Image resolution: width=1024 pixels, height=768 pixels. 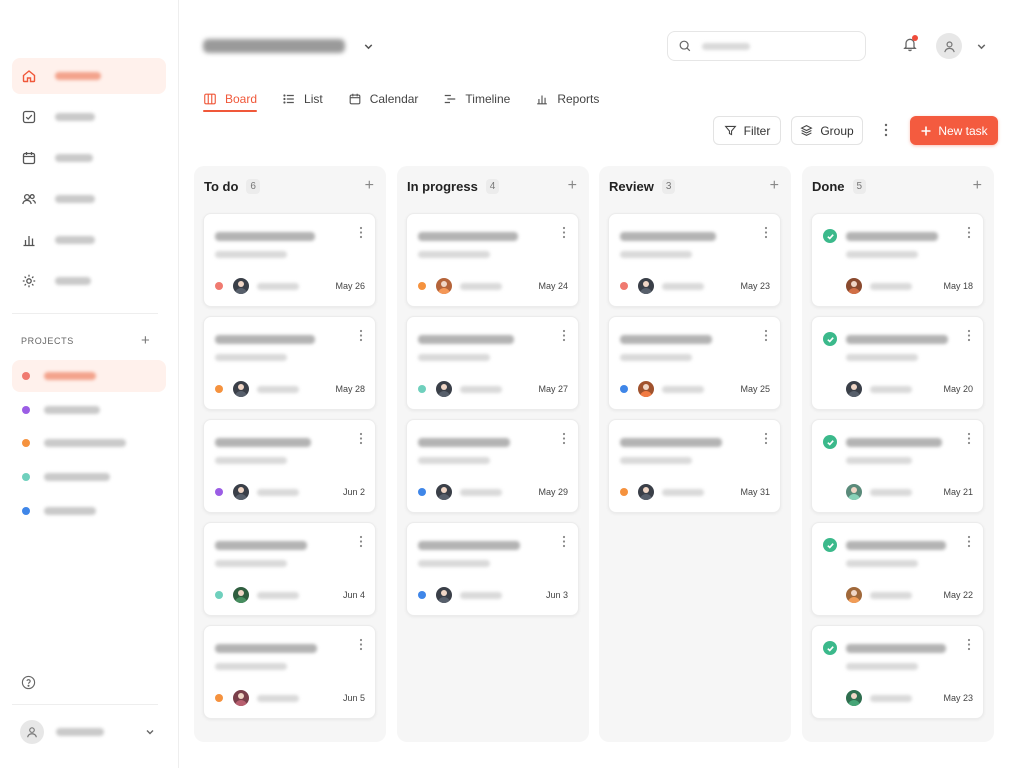 I want to click on tab-reports: Reports, so click(x=567, y=98).